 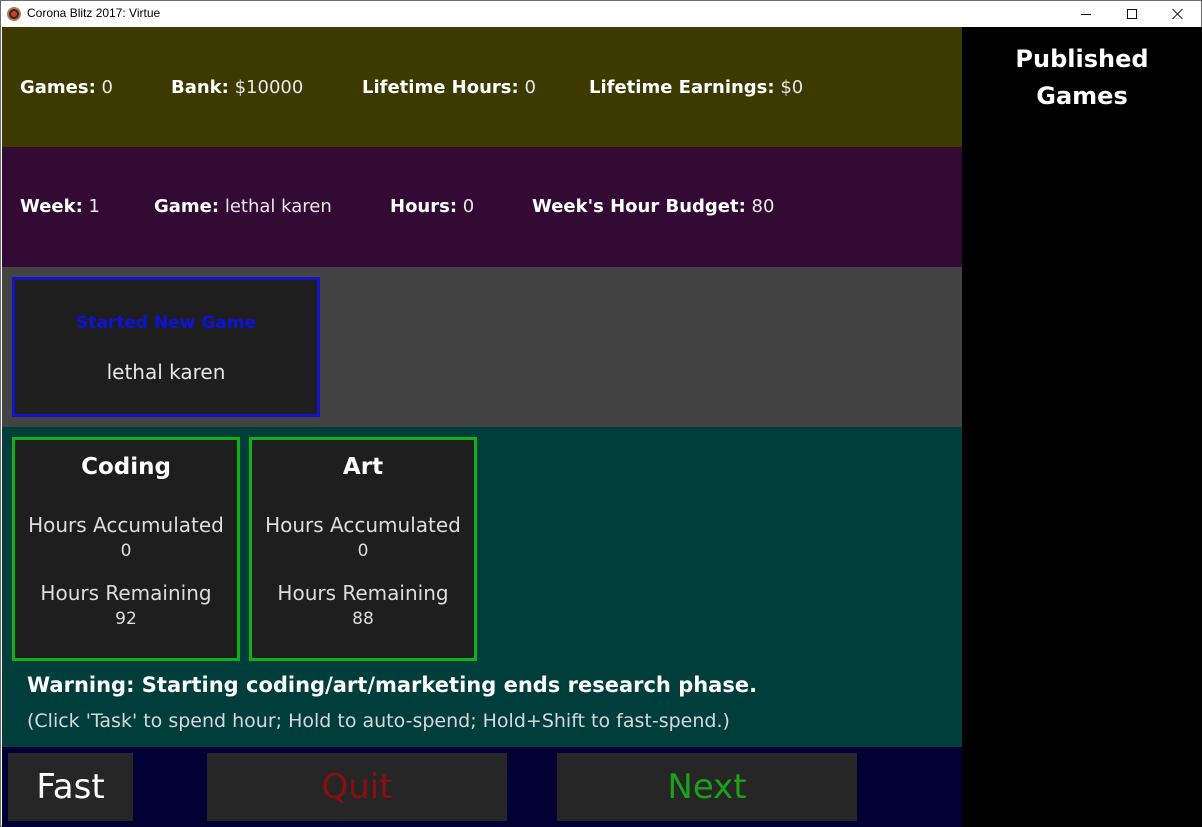 What do you see at coordinates (107, 87) in the screenshot?
I see `games-value: 0` at bounding box center [107, 87].